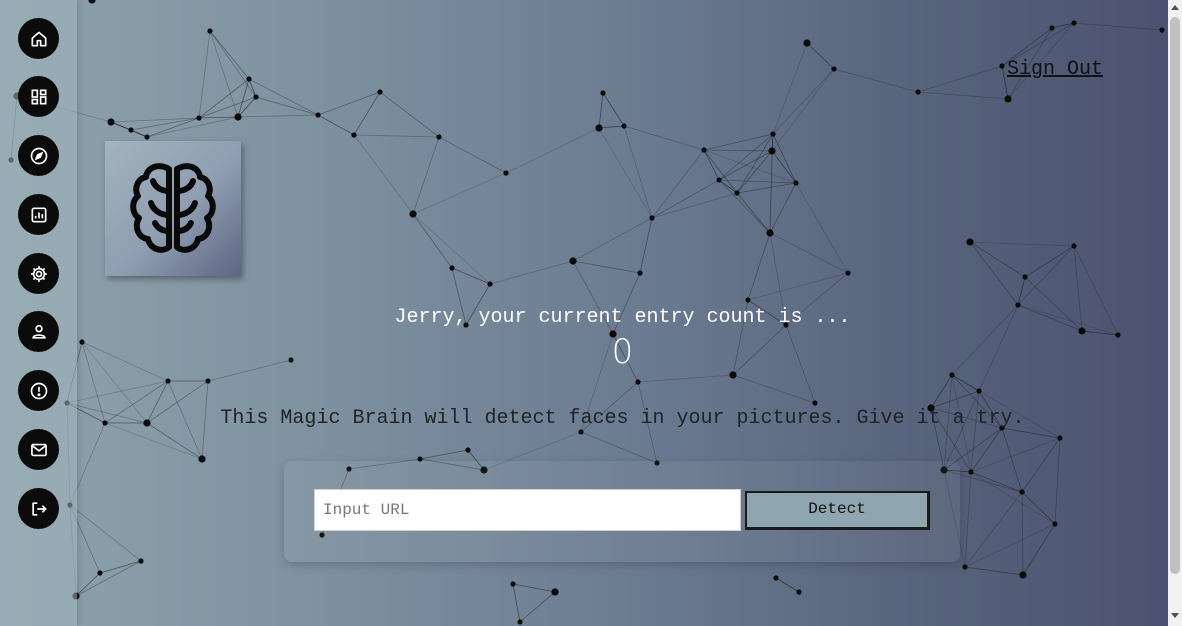 The width and height of the screenshot is (1182, 626). What do you see at coordinates (38, 96) in the screenshot?
I see `nav-dashboard-button` at bounding box center [38, 96].